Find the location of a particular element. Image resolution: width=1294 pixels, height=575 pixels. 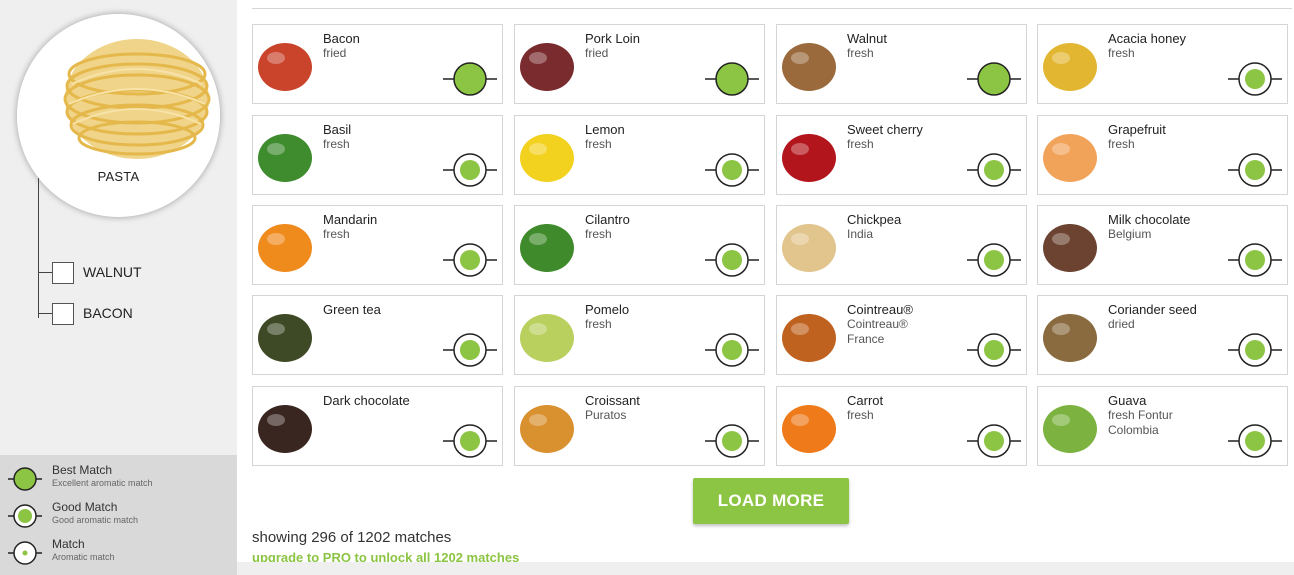

legend-good-match: Good Match Good aromatic match is located at coordinates (120, 516).